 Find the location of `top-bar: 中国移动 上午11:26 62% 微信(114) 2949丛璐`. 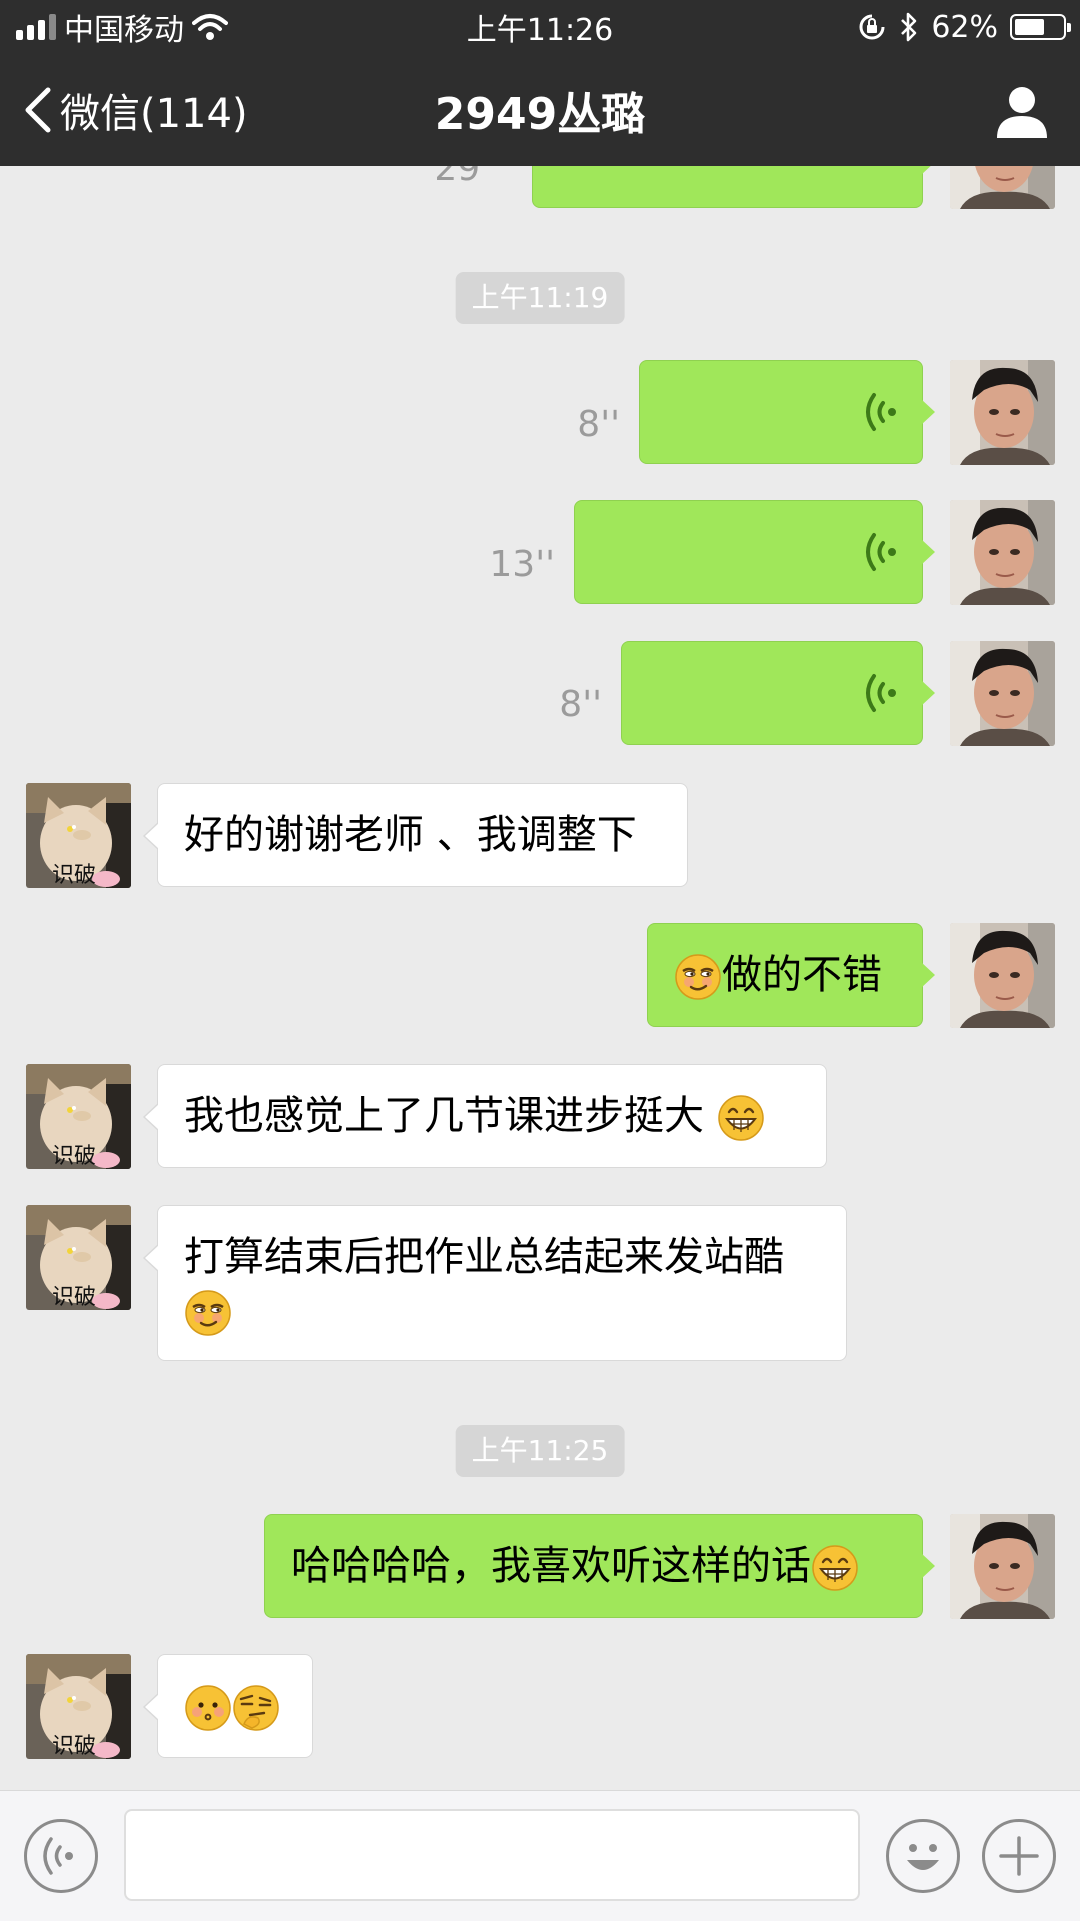

top-bar: 中国移动 上午11:26 62% 微信(114) 2949丛璐 is located at coordinates (540, 83).